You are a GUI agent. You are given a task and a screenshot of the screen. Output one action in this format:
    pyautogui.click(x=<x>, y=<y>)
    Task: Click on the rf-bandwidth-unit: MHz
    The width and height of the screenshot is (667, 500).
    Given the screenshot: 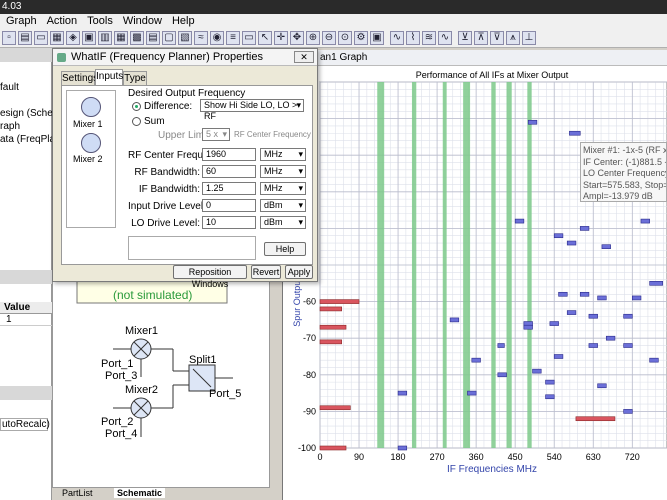 What is the action you would take?
    pyautogui.click(x=283, y=171)
    